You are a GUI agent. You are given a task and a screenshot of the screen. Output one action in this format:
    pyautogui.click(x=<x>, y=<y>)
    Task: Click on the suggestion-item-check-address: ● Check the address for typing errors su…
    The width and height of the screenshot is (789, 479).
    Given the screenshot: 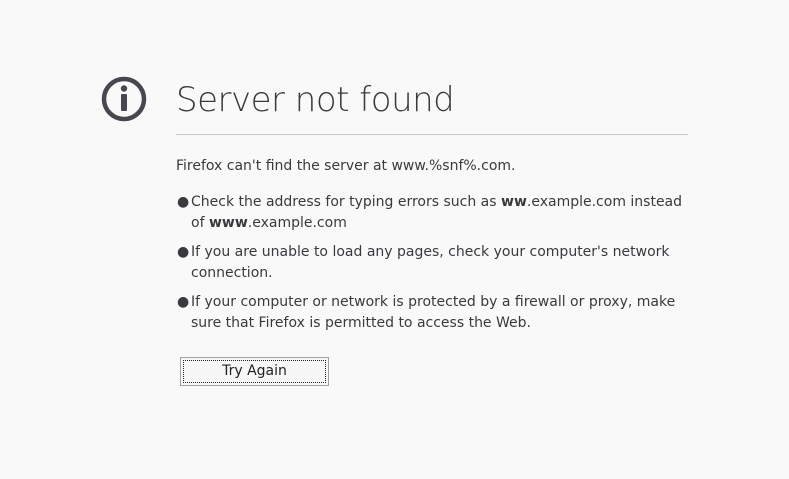 What is the action you would take?
    pyautogui.click(x=431, y=213)
    